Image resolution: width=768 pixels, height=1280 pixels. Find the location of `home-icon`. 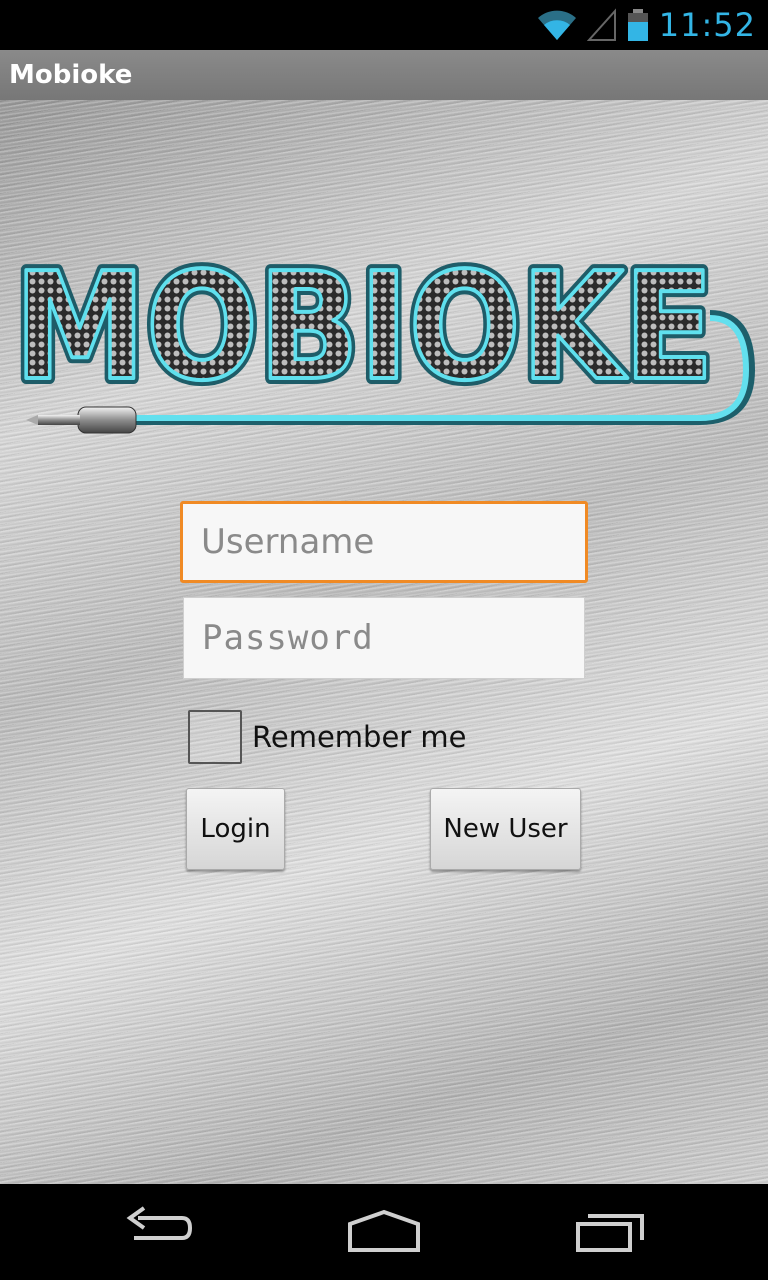

home-icon is located at coordinates (384, 1229).